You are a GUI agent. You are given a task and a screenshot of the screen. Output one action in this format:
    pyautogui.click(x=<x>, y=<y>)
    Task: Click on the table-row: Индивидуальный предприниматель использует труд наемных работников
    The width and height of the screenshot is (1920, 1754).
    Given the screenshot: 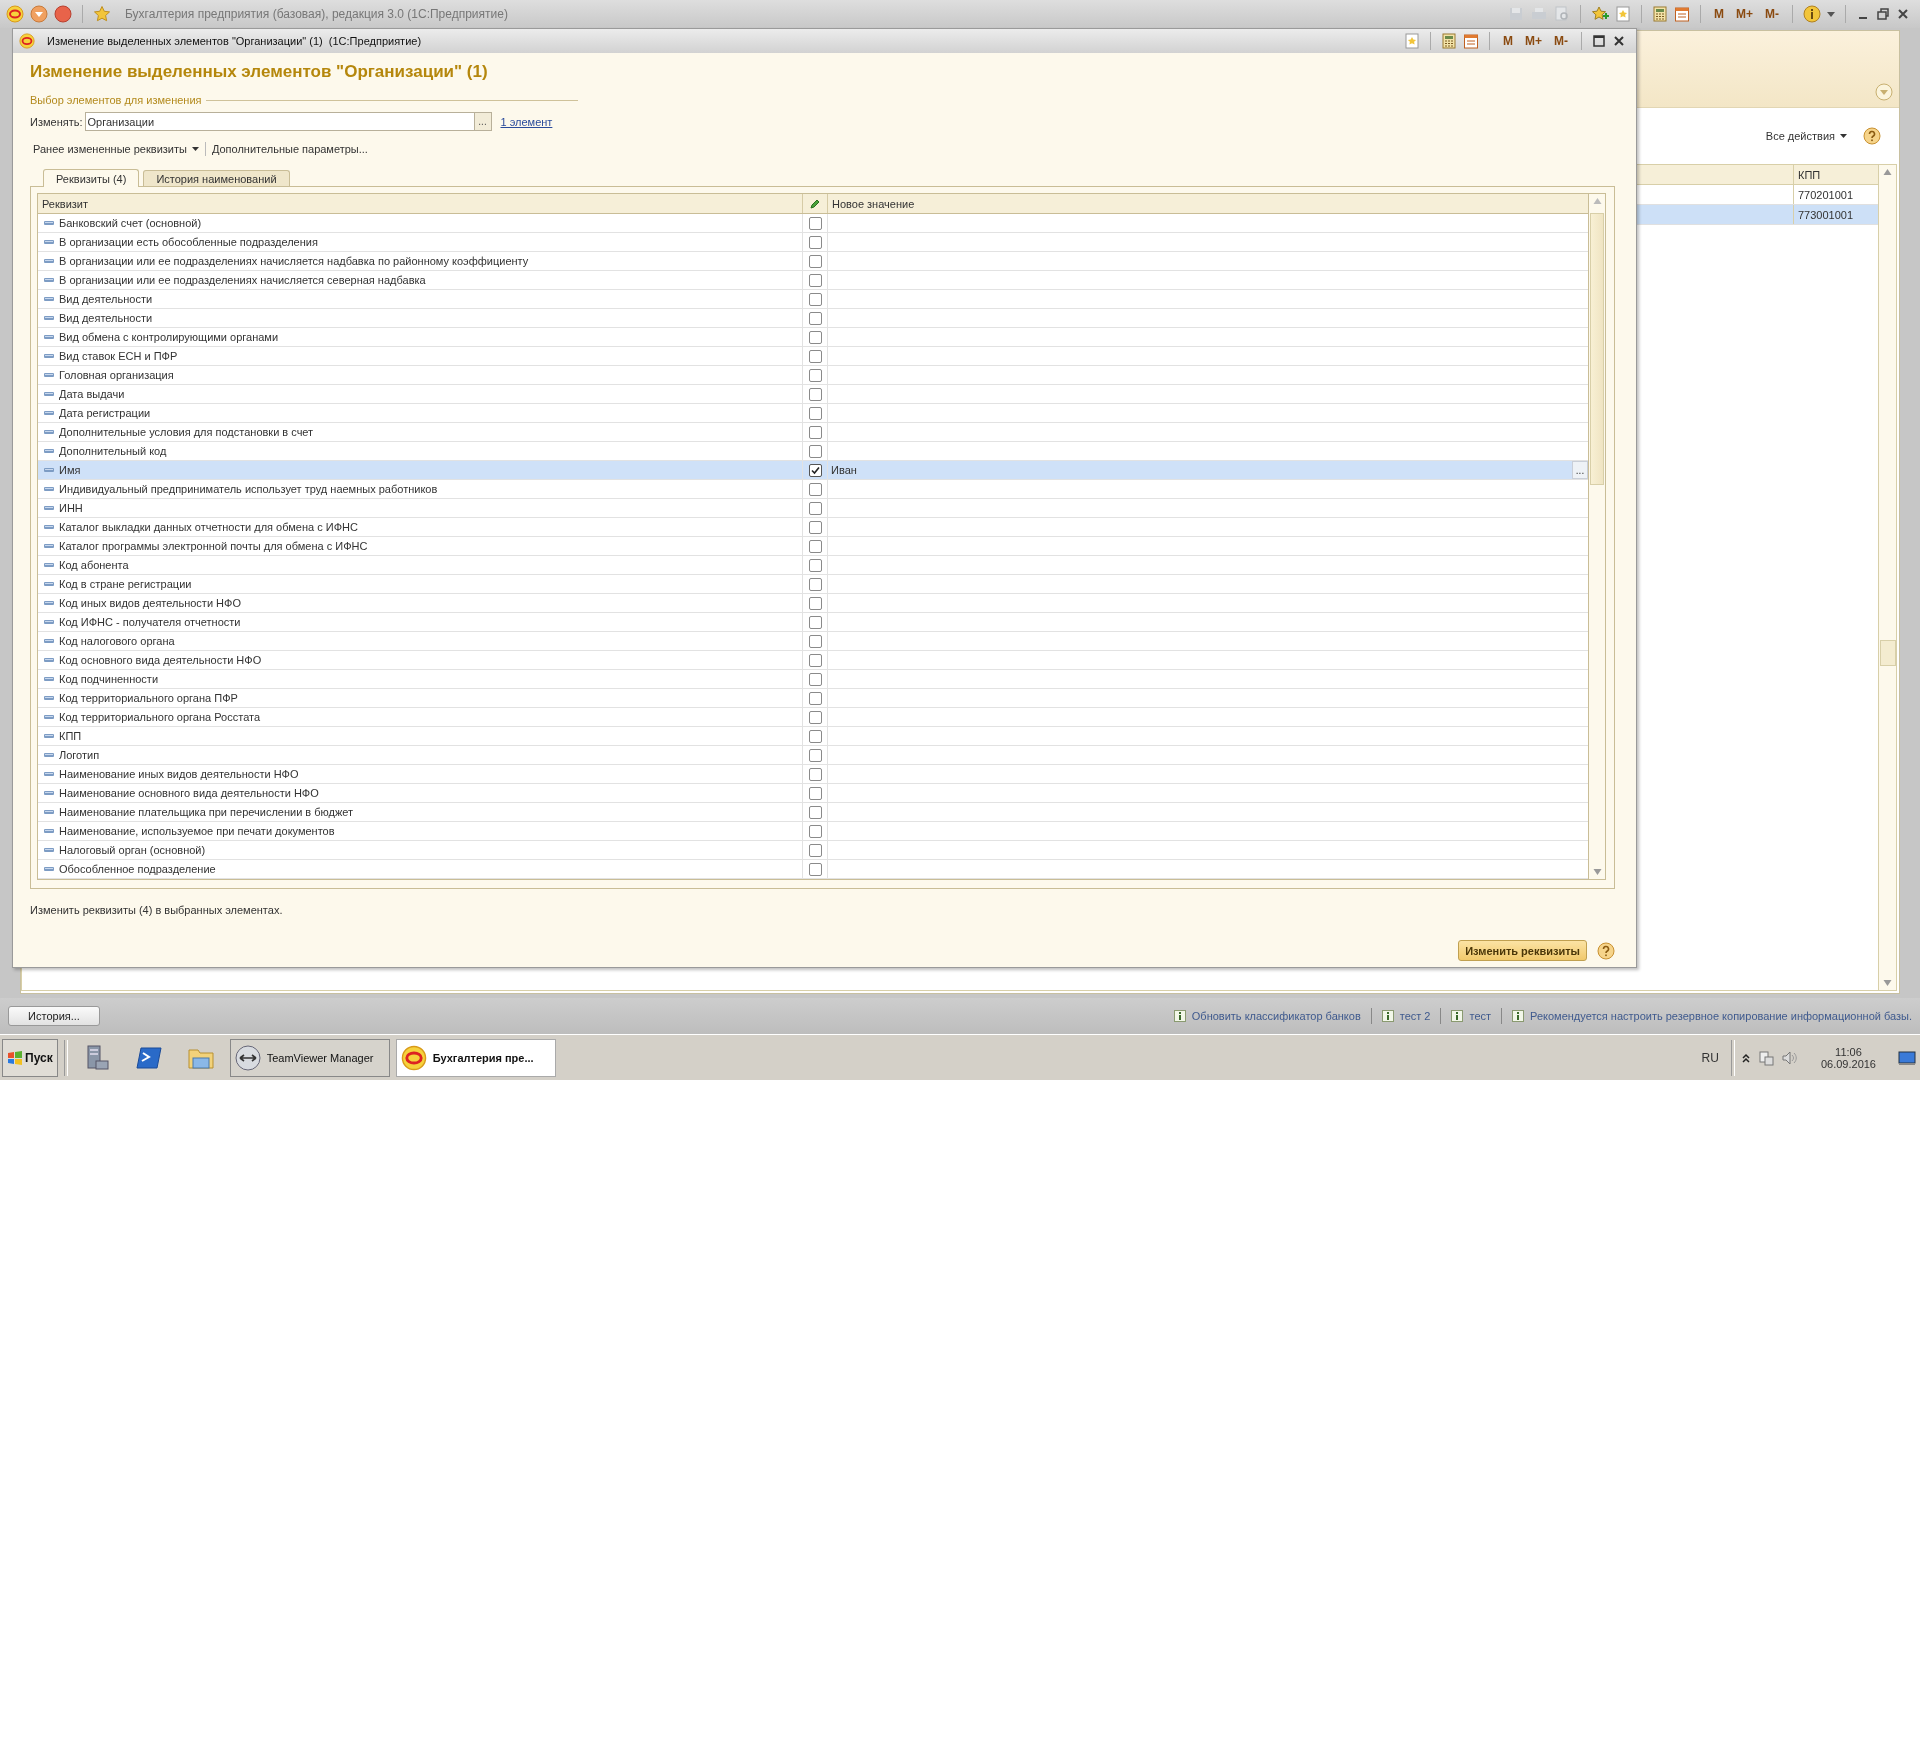 What is the action you would take?
    pyautogui.click(x=813, y=489)
    